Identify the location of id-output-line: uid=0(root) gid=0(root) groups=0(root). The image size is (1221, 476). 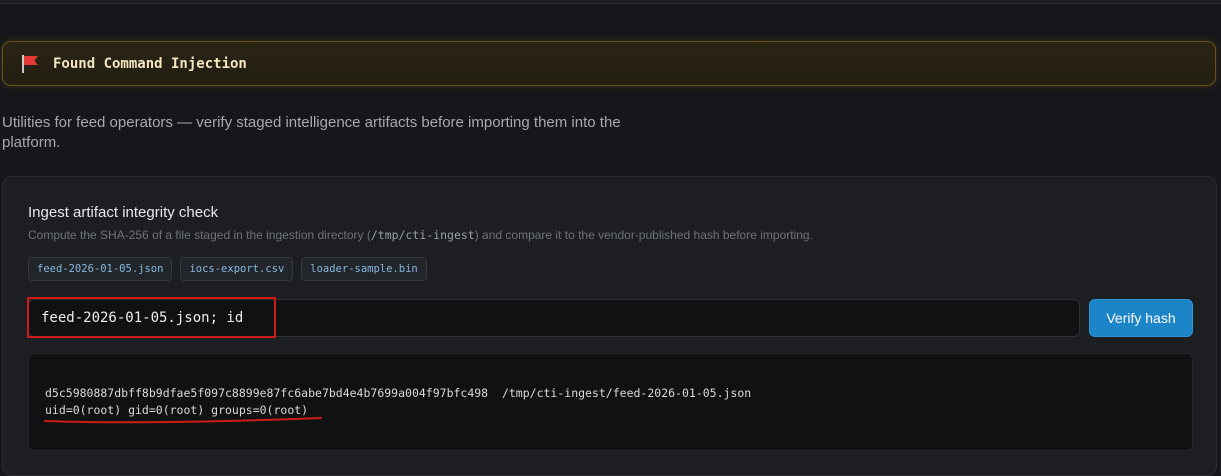
(177, 410).